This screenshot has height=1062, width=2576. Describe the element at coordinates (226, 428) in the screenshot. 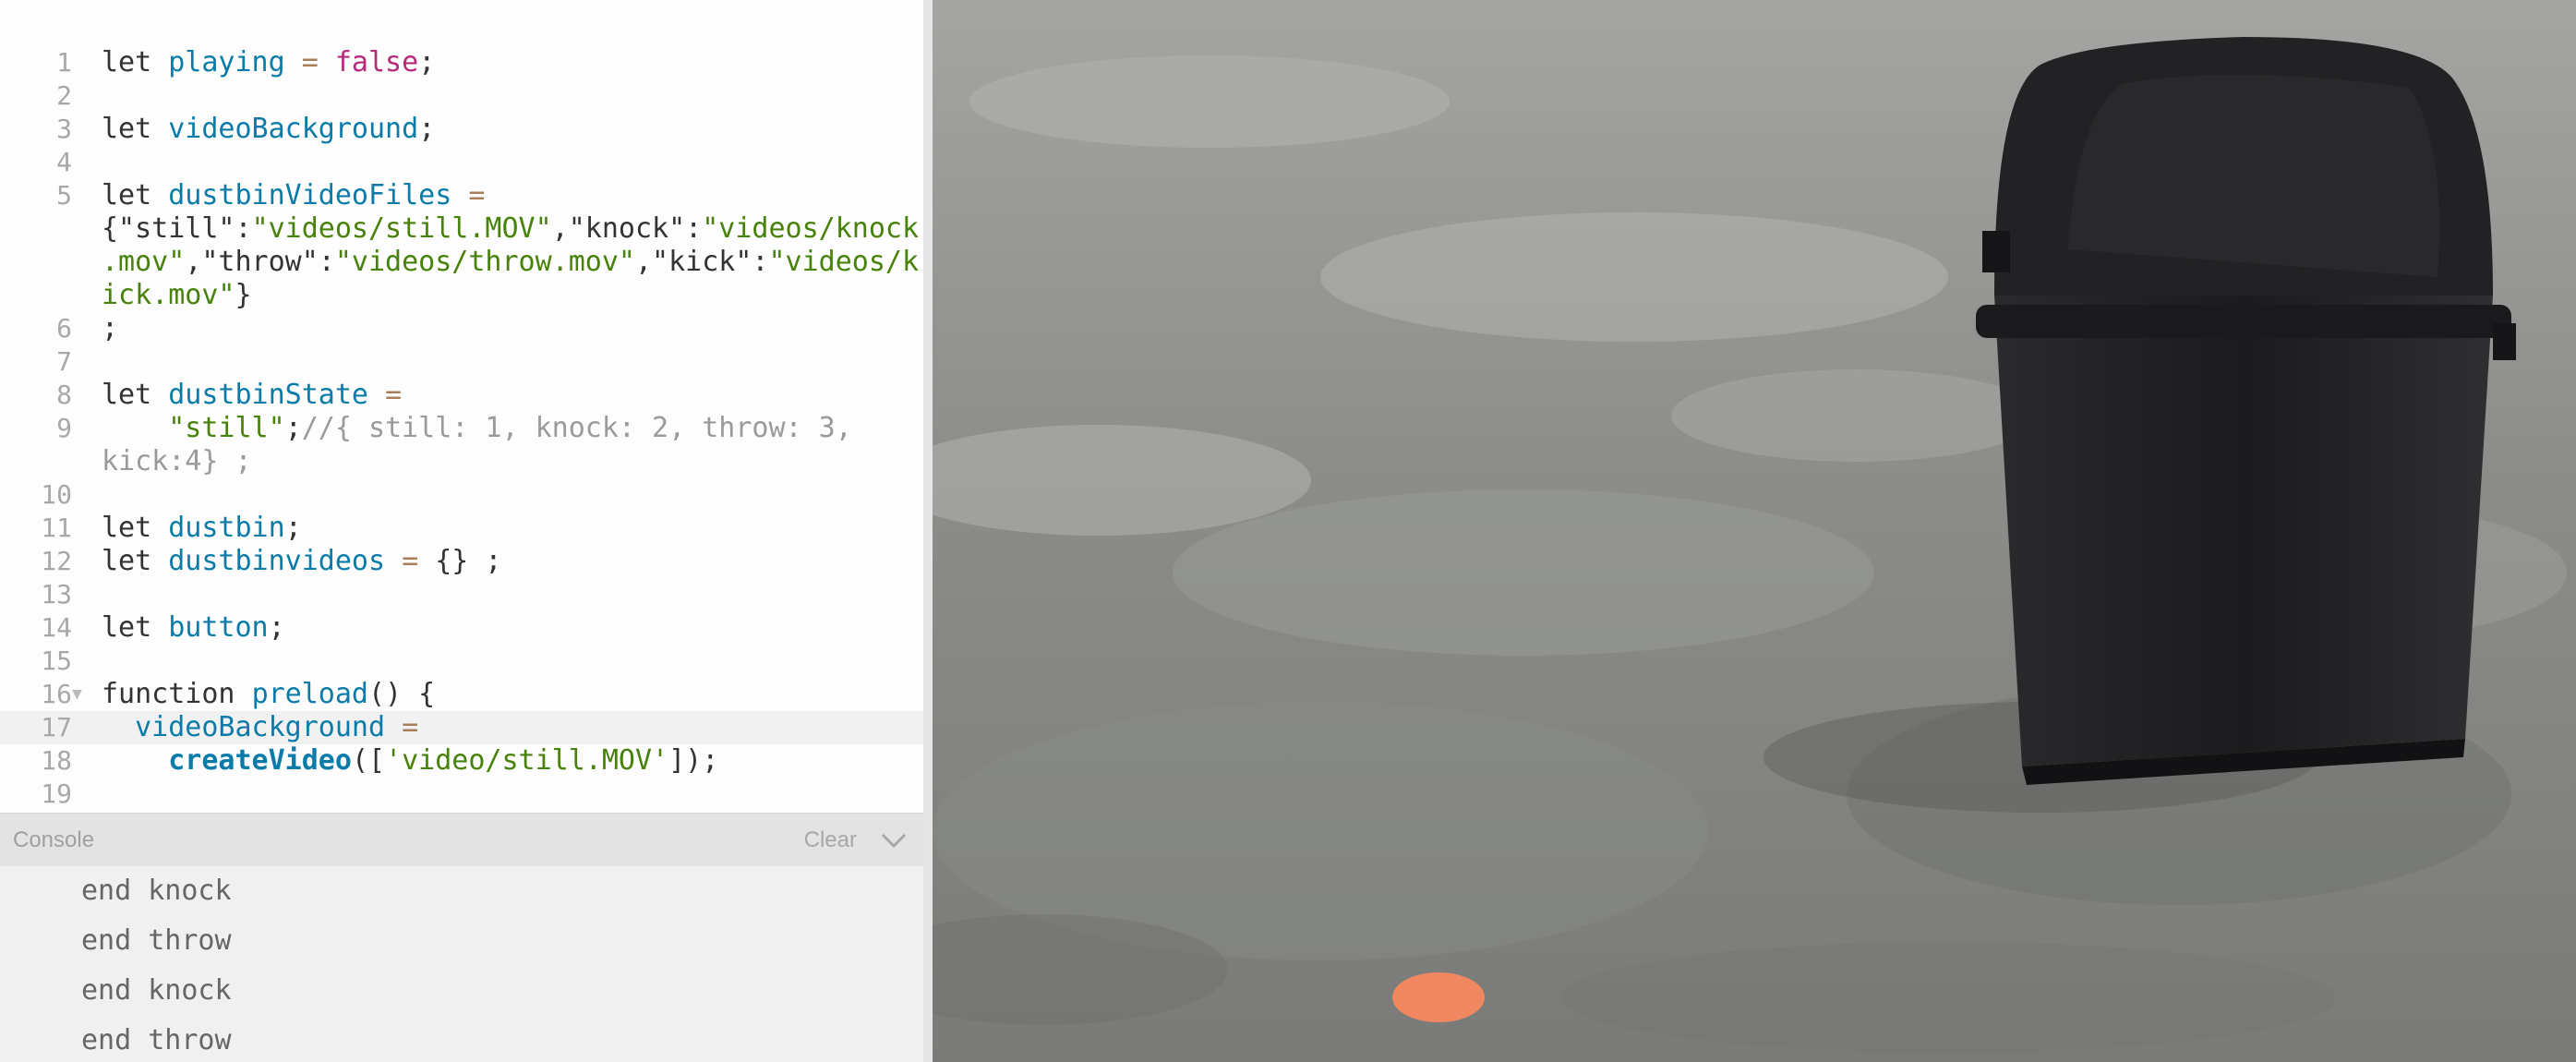

I see `code-token: "still"` at that location.